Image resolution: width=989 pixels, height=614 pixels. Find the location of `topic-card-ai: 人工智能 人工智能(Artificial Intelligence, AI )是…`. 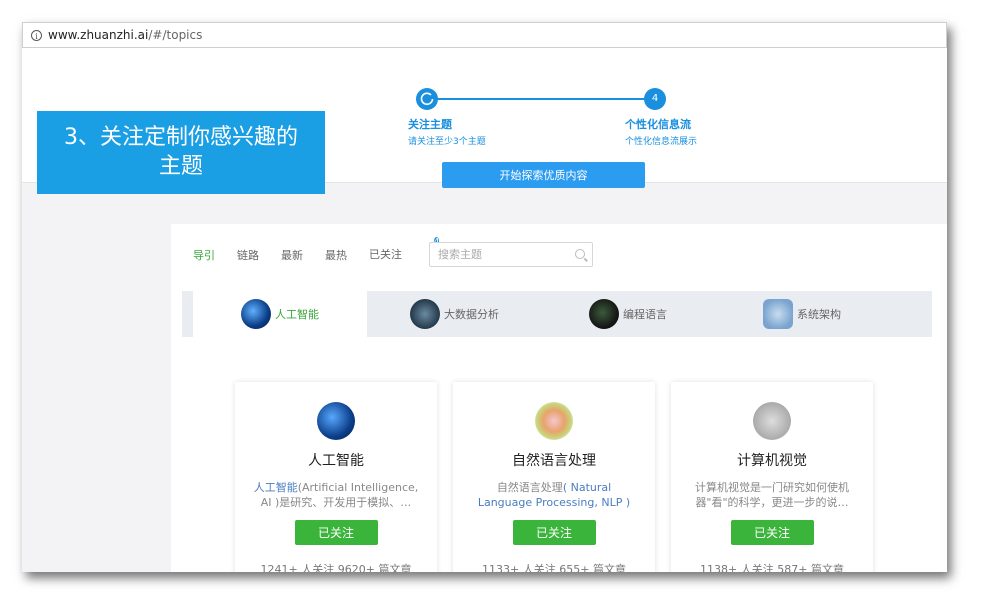

topic-card-ai: 人工智能 人工智能(Artificial Intelligence, AI )是… is located at coordinates (336, 477).